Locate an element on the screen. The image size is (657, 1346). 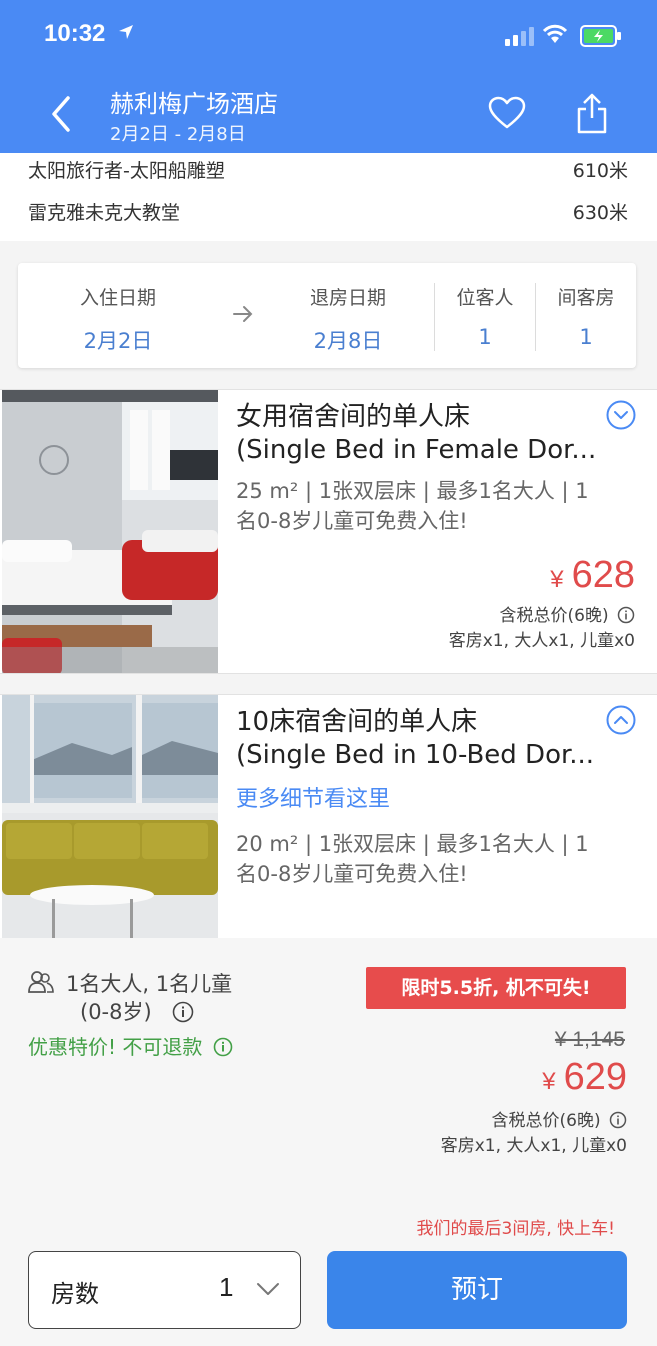
checkin-value: 2月2日 is located at coordinates (118, 341).